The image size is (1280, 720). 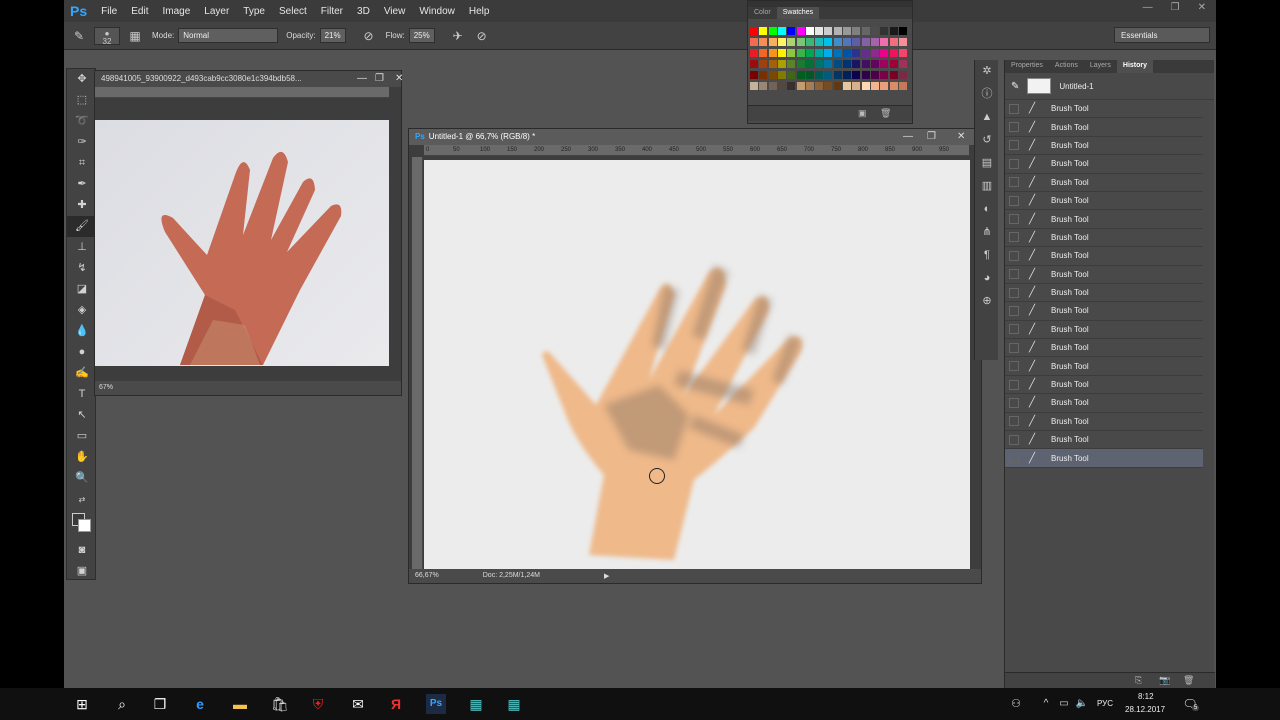 What do you see at coordinates (82, 571) in the screenshot?
I see `screen-mode-icon: ▣` at bounding box center [82, 571].